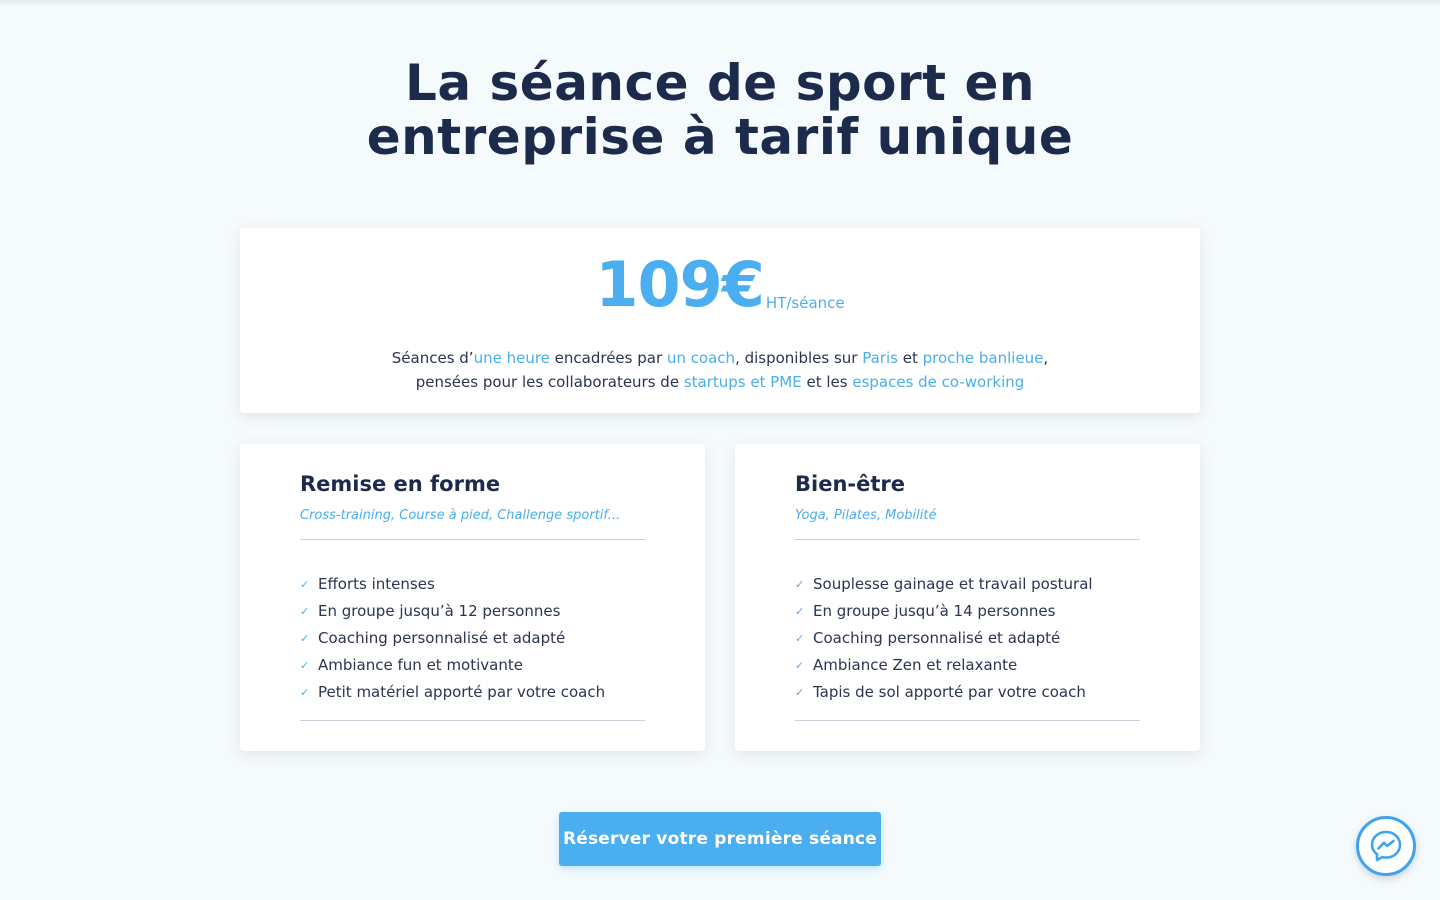 The height and width of the screenshot is (900, 1440). Describe the element at coordinates (983, 358) in the screenshot. I see `highlighted-text: proche banlieue` at that location.